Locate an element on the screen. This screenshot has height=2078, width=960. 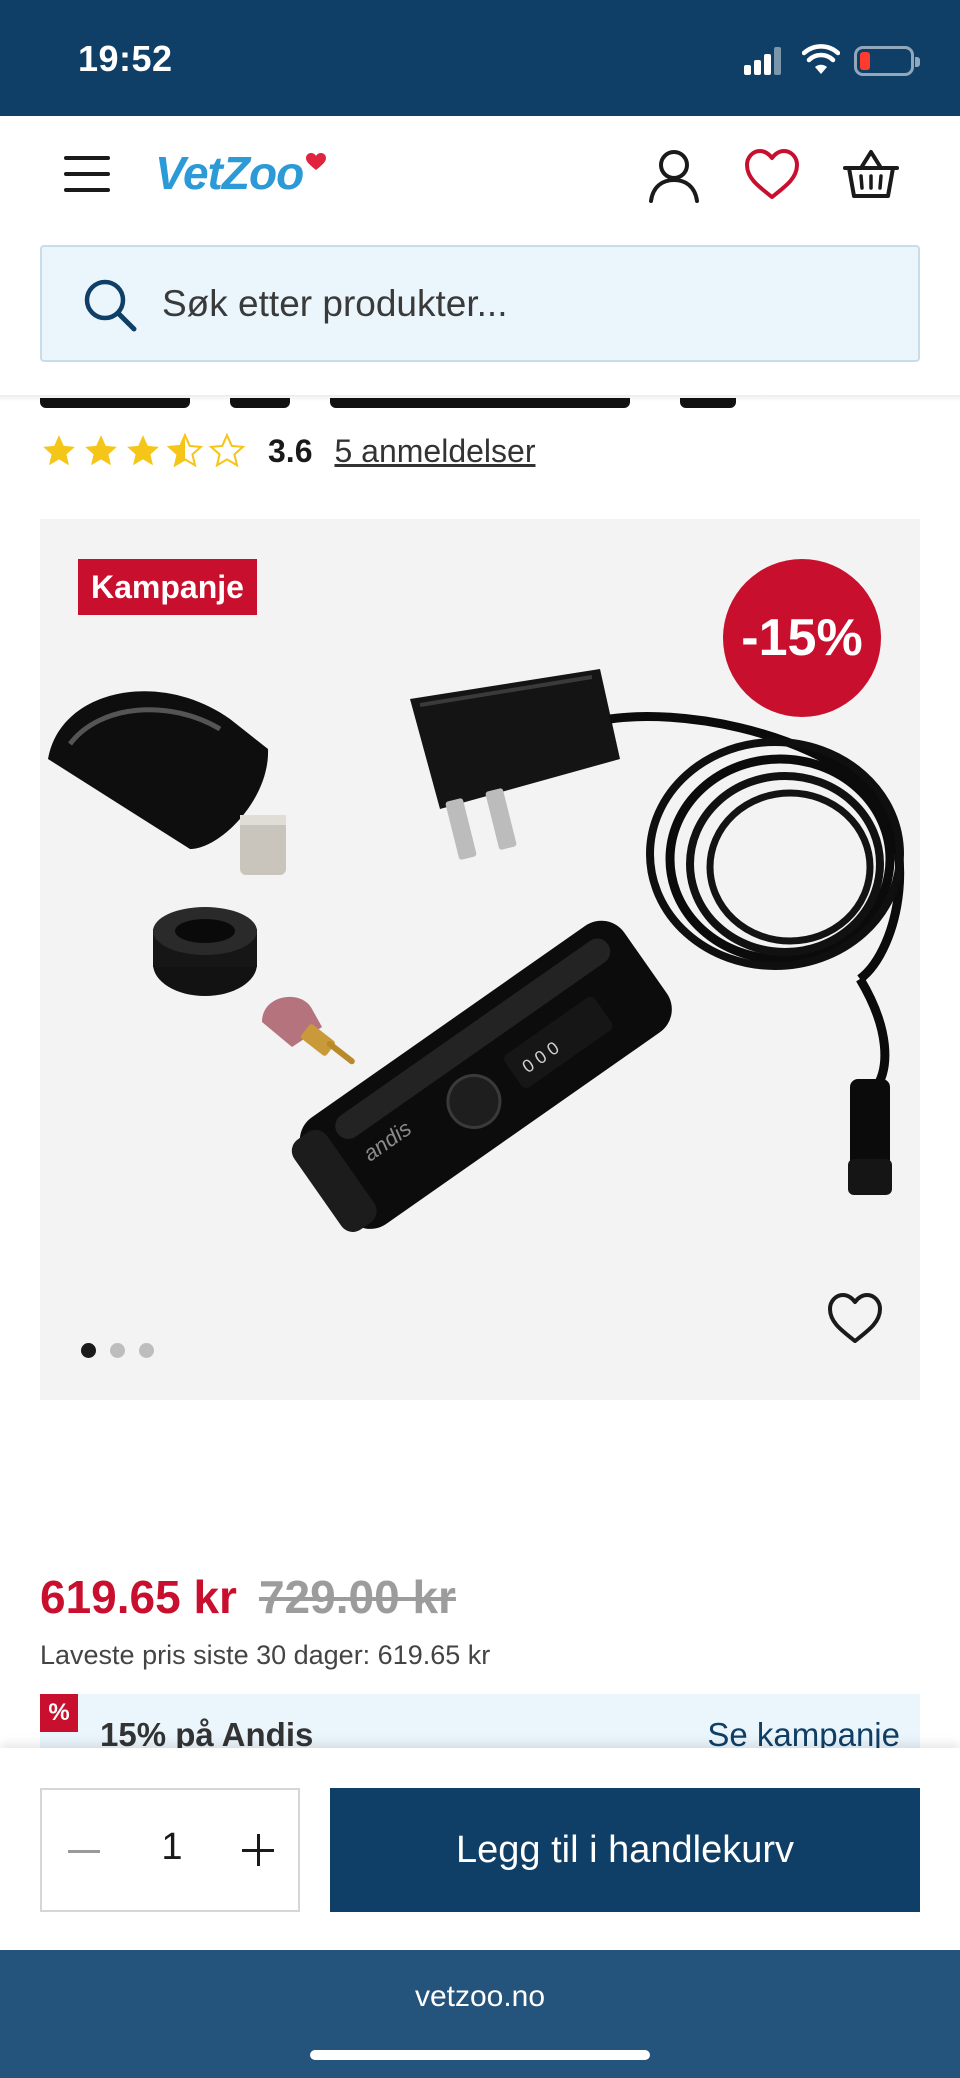
price-row: 619.65 kr 729.00 kr is located at coordinates (248, 1597).